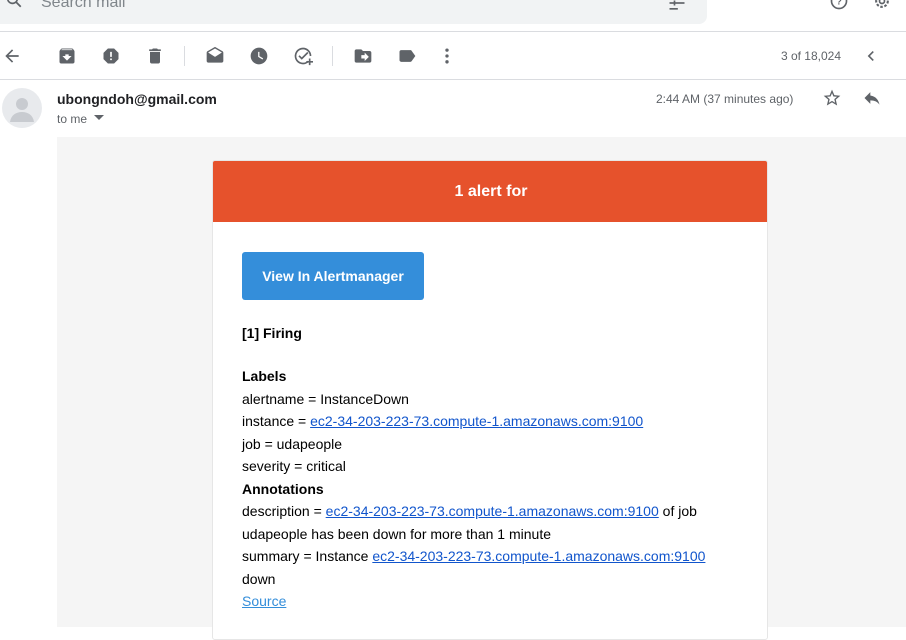  What do you see at coordinates (215, 56) in the screenshot?
I see `mark-unread-icon` at bounding box center [215, 56].